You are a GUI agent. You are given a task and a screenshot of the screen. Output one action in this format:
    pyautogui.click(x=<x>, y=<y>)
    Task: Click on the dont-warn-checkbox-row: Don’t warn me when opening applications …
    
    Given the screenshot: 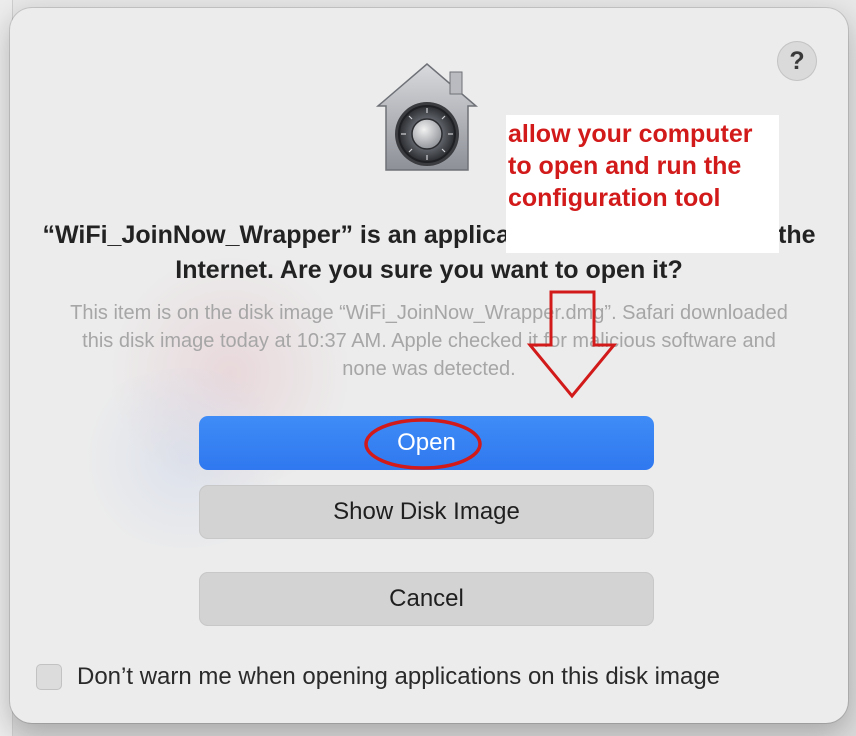 What is the action you would take?
    pyautogui.click(x=378, y=677)
    